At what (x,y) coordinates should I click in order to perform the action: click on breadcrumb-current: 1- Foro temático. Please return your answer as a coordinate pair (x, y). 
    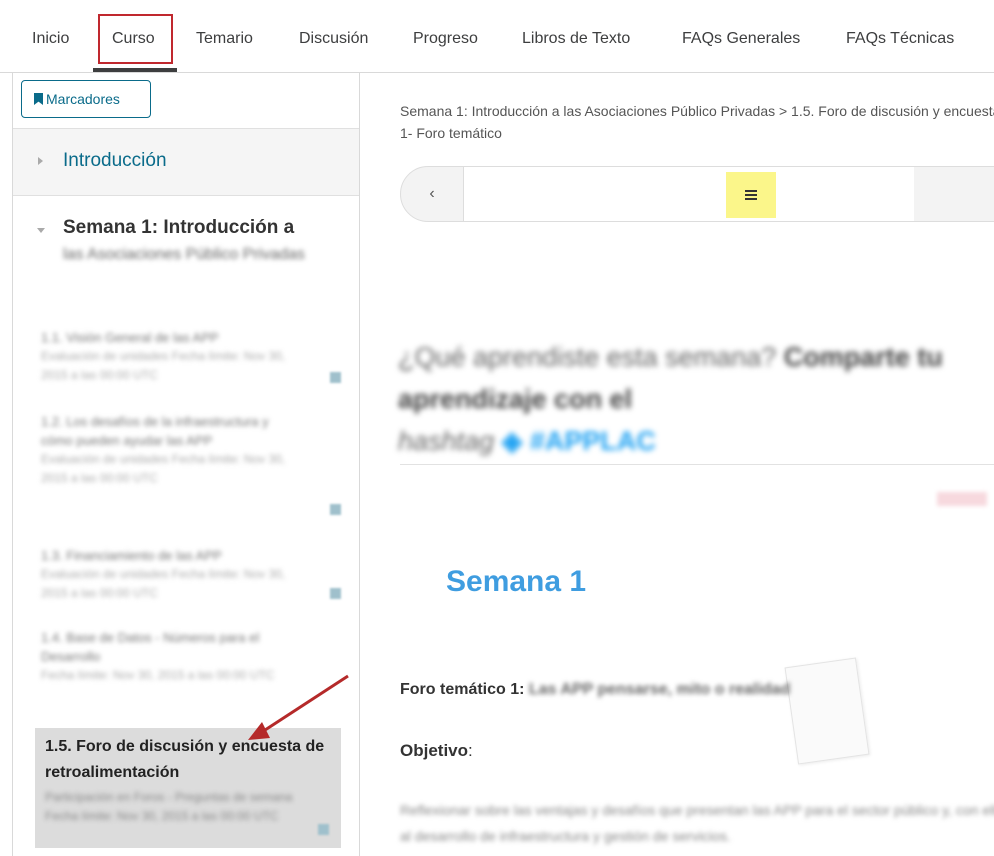
    Looking at the image, I should click on (451, 133).